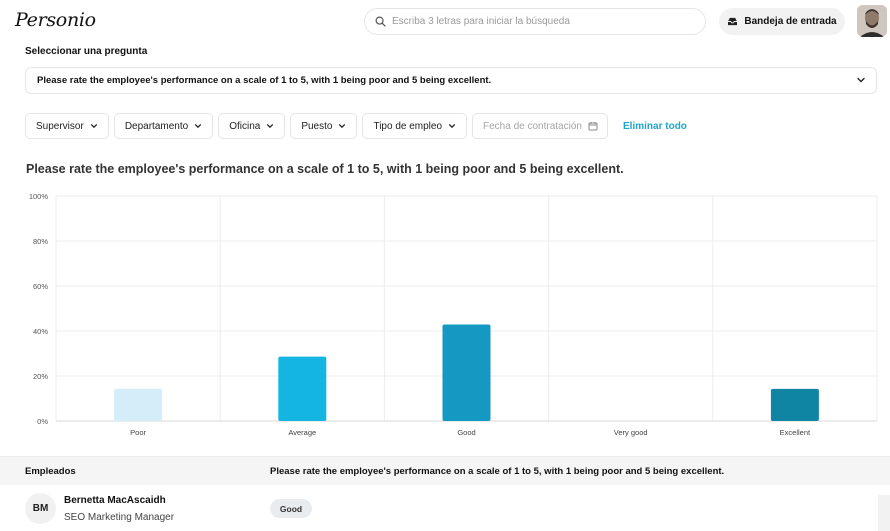  I want to click on employee-avatar: BM, so click(40, 508).